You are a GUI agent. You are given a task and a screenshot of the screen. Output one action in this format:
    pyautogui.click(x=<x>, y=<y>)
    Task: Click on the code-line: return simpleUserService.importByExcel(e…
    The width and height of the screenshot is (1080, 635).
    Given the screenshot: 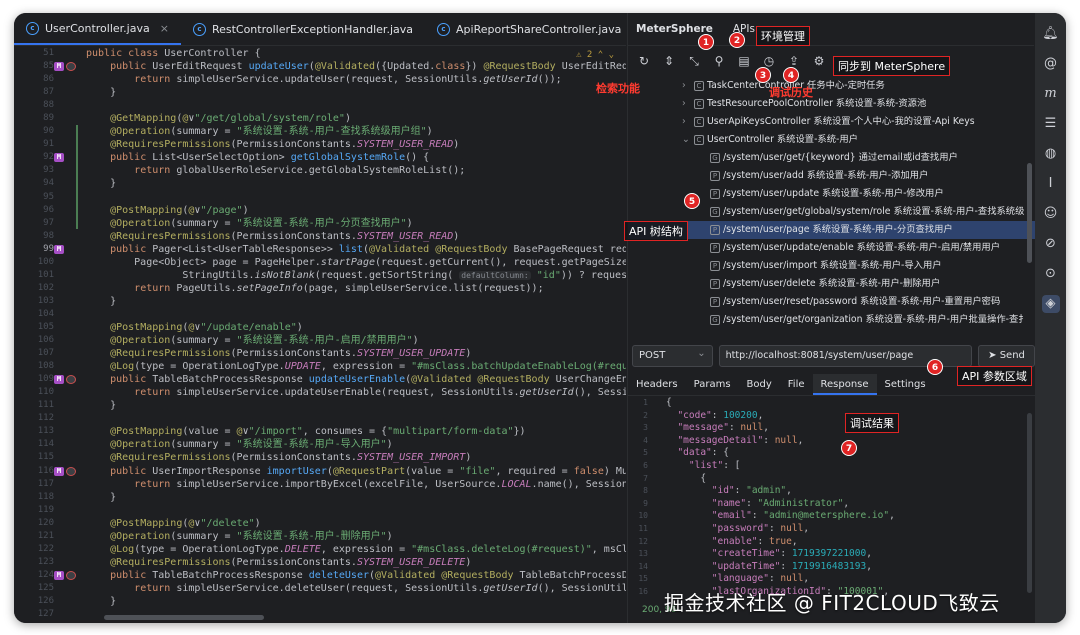 What is the action you would take?
    pyautogui.click(x=356, y=484)
    